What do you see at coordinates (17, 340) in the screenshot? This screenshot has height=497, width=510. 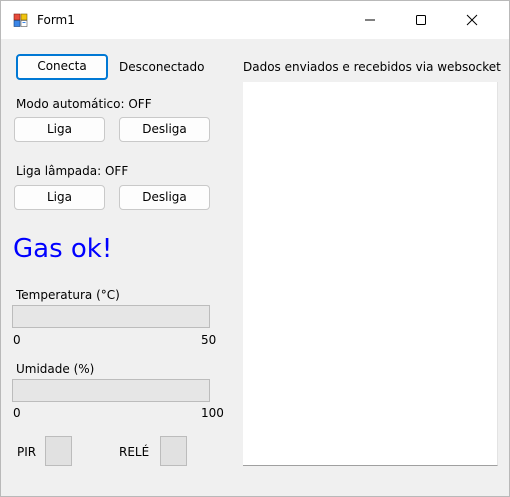 I see `temperature-min-label: 0` at bounding box center [17, 340].